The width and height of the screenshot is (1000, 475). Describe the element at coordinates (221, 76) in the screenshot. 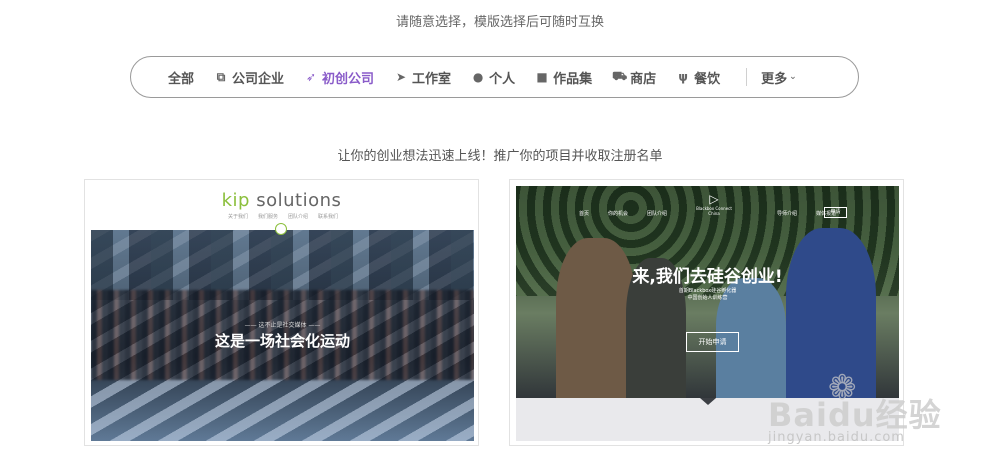

I see `copy-icon: ⧉` at that location.